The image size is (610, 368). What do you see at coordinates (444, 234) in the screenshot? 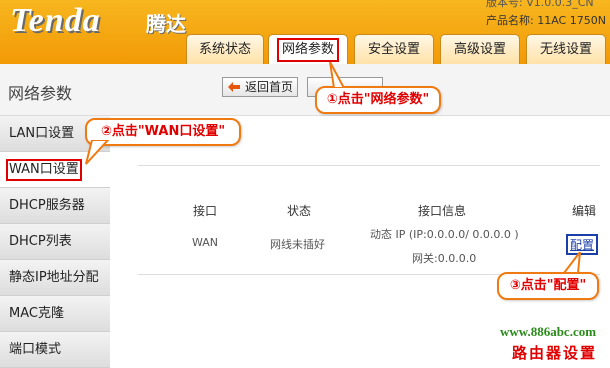
I see `cell-info-line1: 动态 IP (IP:0.0.0.0/ 0.0.0.0 )` at bounding box center [444, 234].